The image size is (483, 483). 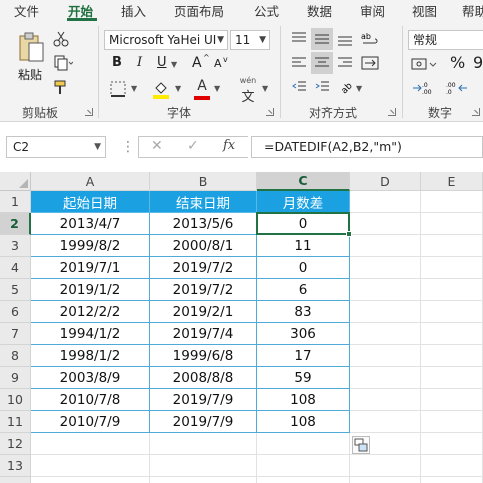 What do you see at coordinates (322, 39) in the screenshot?
I see `align-middle-icon` at bounding box center [322, 39].